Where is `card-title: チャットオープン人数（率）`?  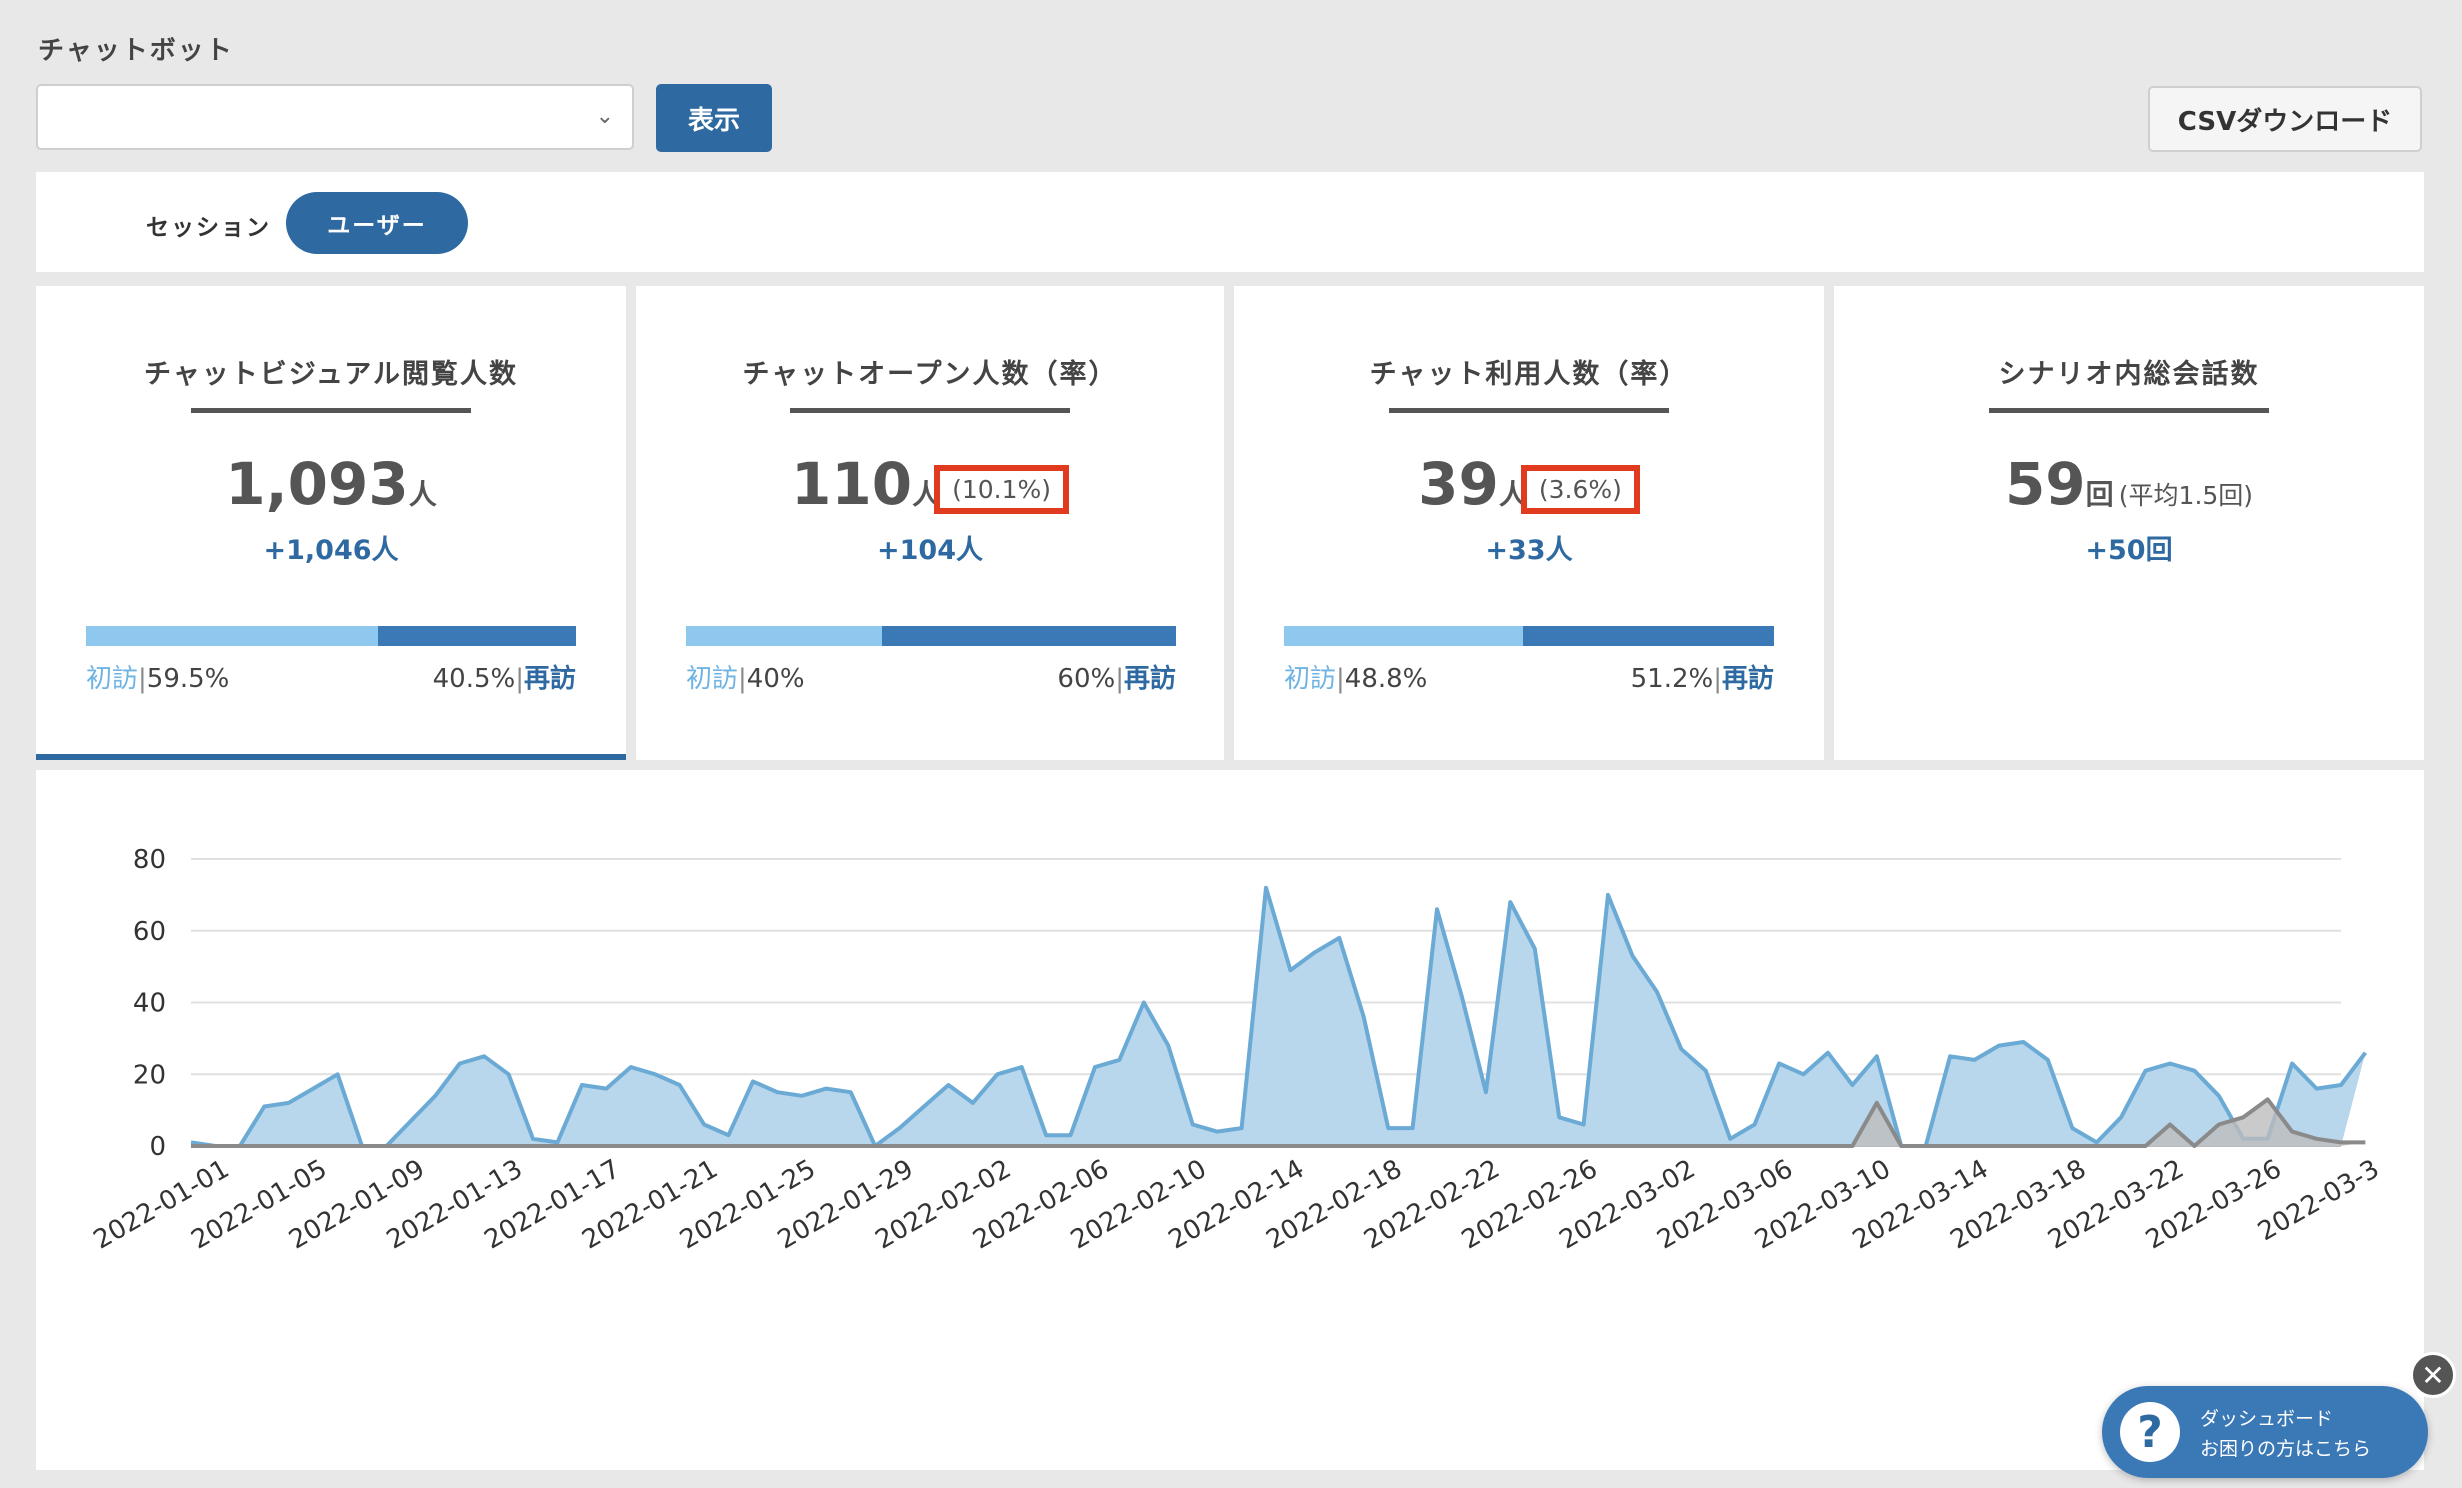
card-title: チャットオープン人数（率） is located at coordinates (930, 374).